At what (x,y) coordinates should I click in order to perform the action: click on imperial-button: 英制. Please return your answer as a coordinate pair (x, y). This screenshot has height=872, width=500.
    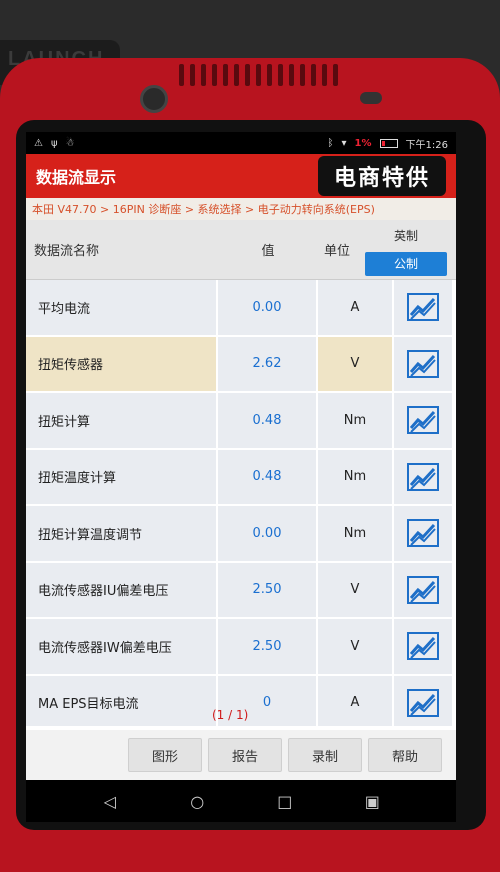
    Looking at the image, I should click on (406, 236).